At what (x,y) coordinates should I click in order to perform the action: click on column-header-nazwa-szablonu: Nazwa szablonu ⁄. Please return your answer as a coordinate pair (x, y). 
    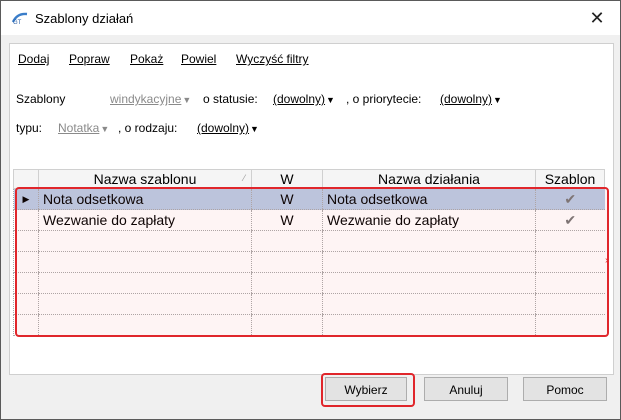
    Looking at the image, I should click on (145, 179).